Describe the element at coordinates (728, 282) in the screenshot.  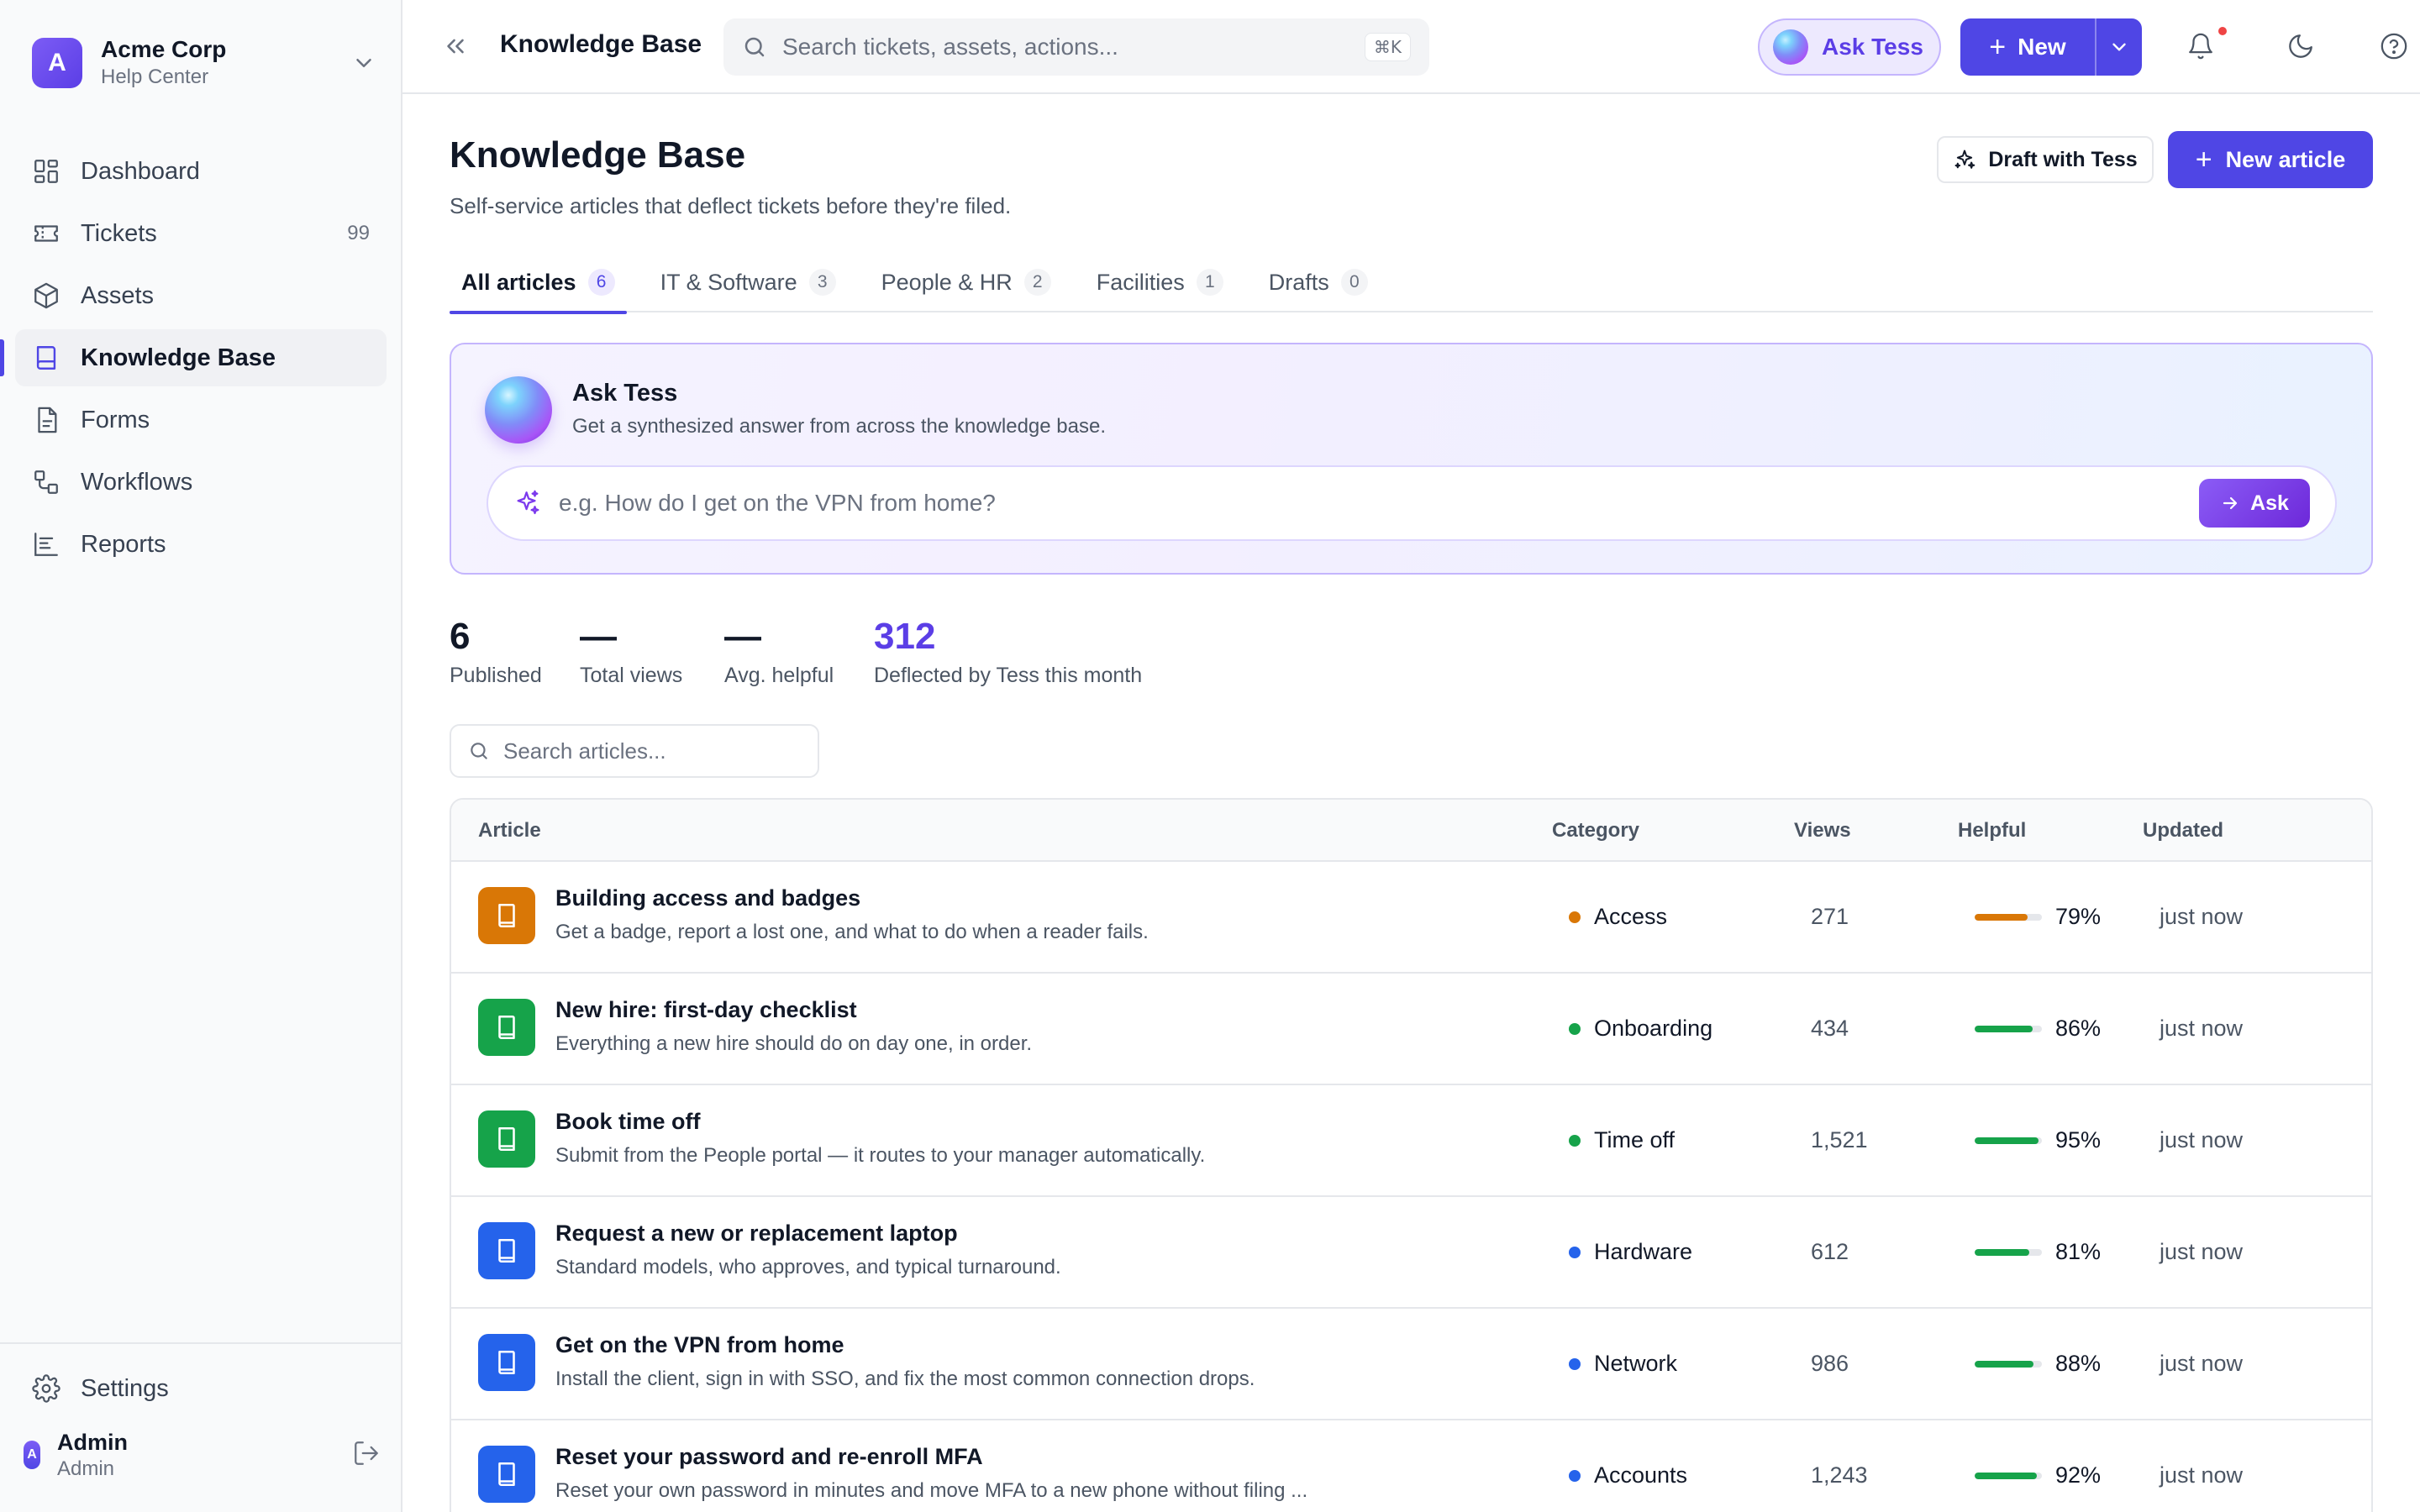
I see `tab-label: IT & Software` at that location.